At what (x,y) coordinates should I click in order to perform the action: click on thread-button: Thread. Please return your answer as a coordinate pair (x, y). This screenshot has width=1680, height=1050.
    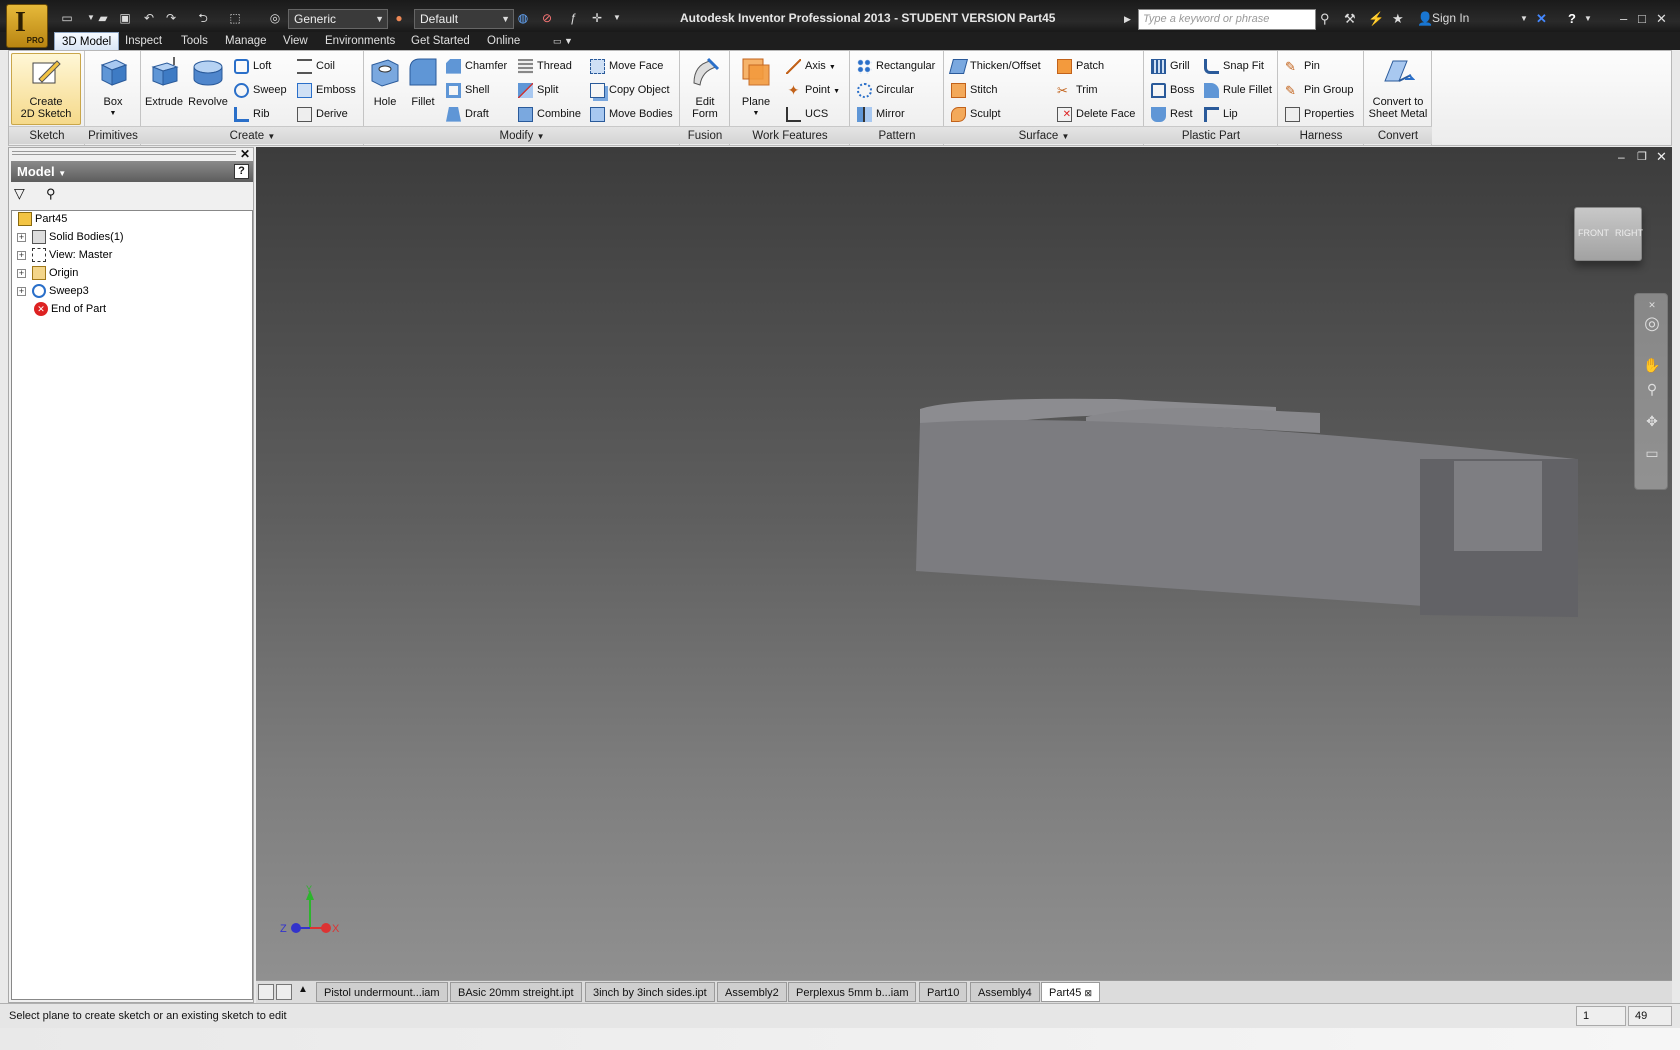
    Looking at the image, I should click on (545, 66).